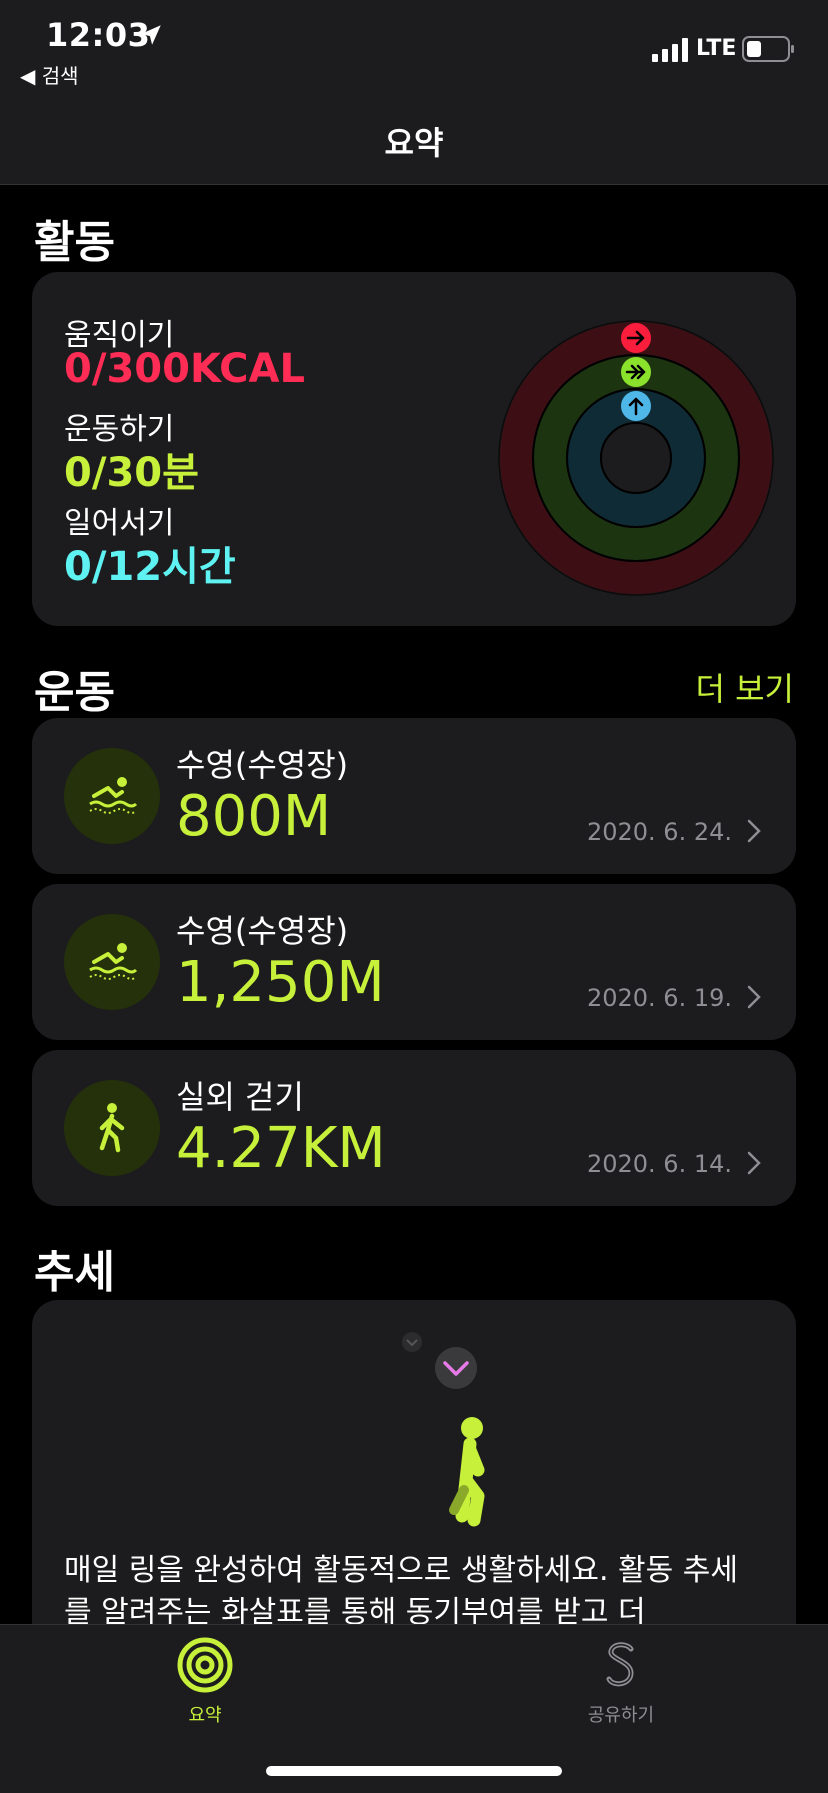 This screenshot has width=828, height=1793. I want to click on walking-figure-icon, so click(467, 1472).